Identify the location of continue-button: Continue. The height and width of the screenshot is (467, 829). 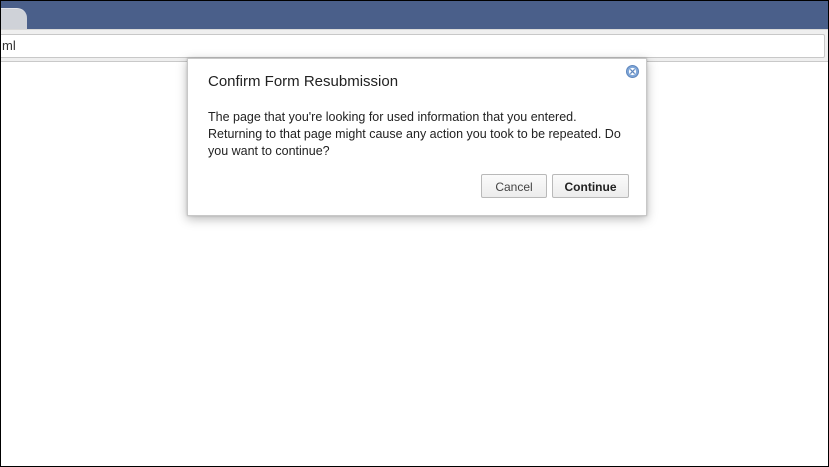
(590, 186).